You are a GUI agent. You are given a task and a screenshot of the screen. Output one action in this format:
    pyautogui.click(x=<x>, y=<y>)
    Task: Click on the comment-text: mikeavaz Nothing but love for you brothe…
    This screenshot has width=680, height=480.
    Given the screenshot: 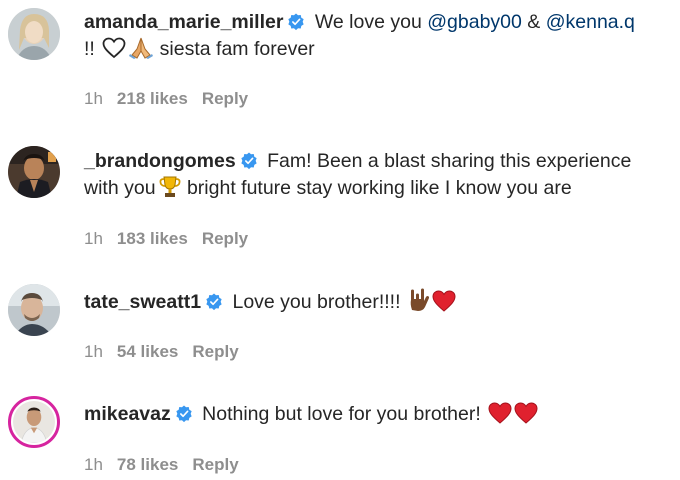 What is the action you would take?
    pyautogui.click(x=377, y=414)
    